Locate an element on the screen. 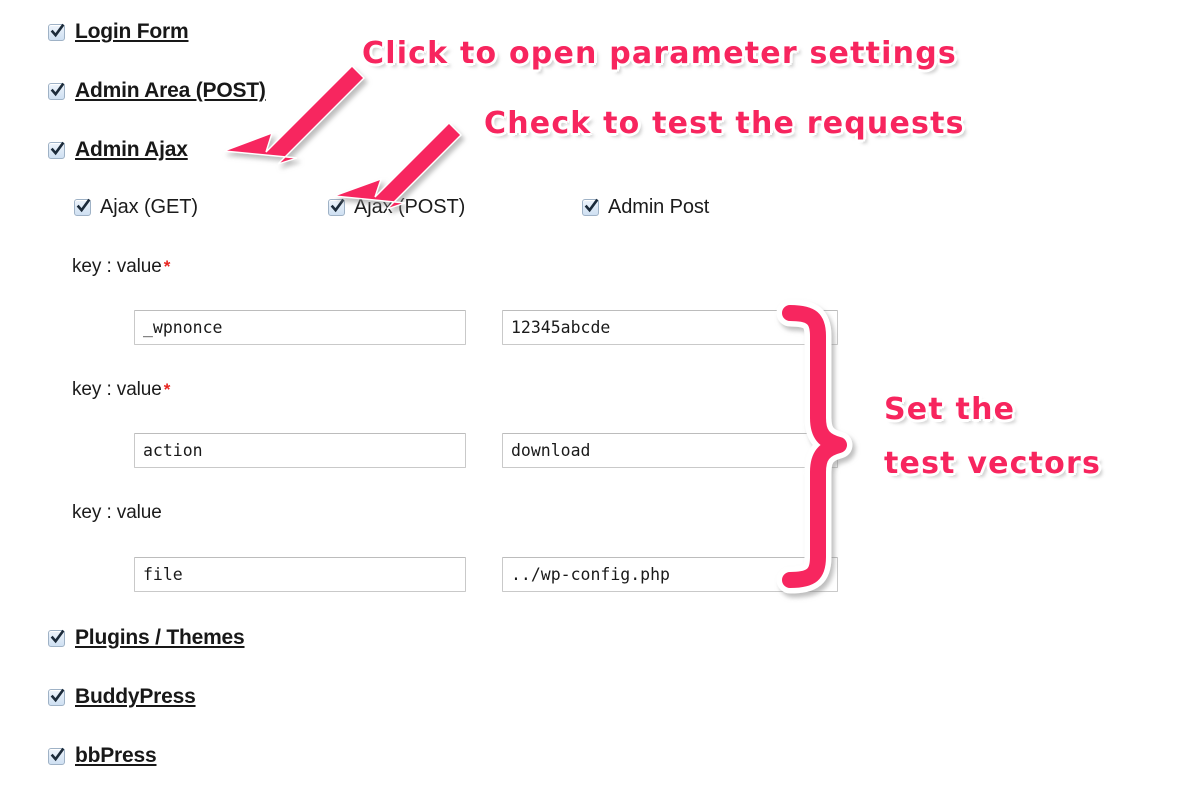 This screenshot has width=1200, height=786. section-label-login-form: Login Form is located at coordinates (132, 32).